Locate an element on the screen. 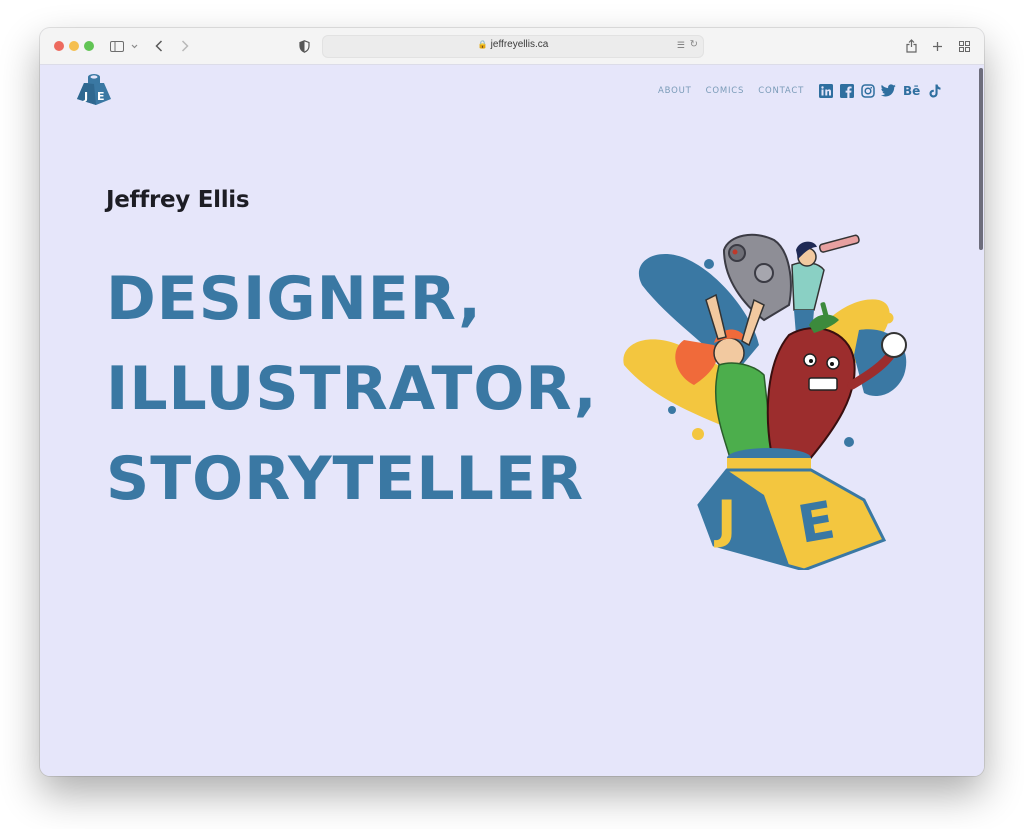 The height and width of the screenshot is (829, 1024). svg-text: E is located at coordinates (101, 96).